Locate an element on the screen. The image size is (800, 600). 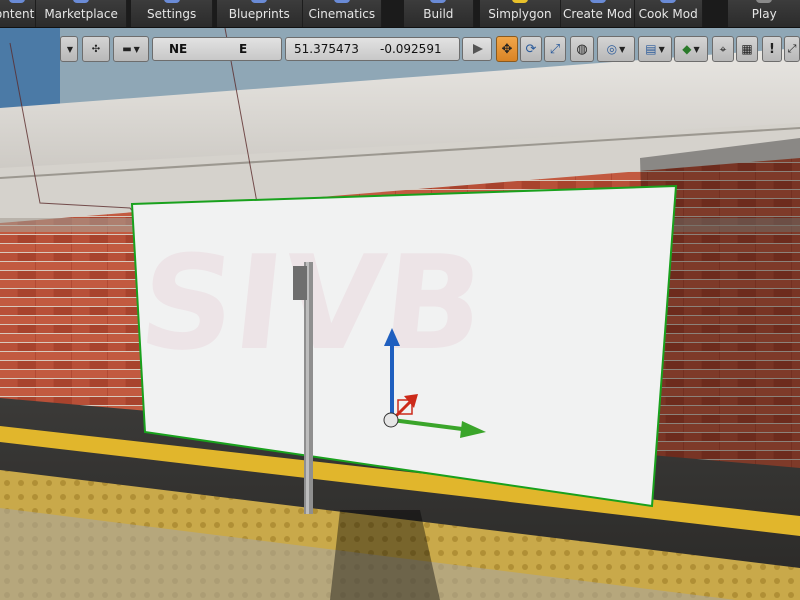
surface-snap-icon: ◎ is located at coordinates (612, 49).